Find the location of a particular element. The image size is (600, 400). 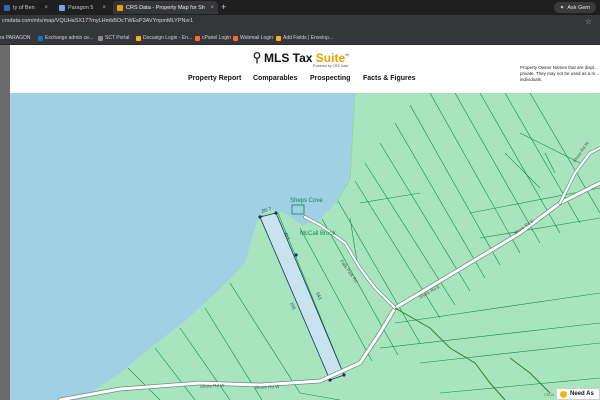

left-side-panel is located at coordinates (5, 222).